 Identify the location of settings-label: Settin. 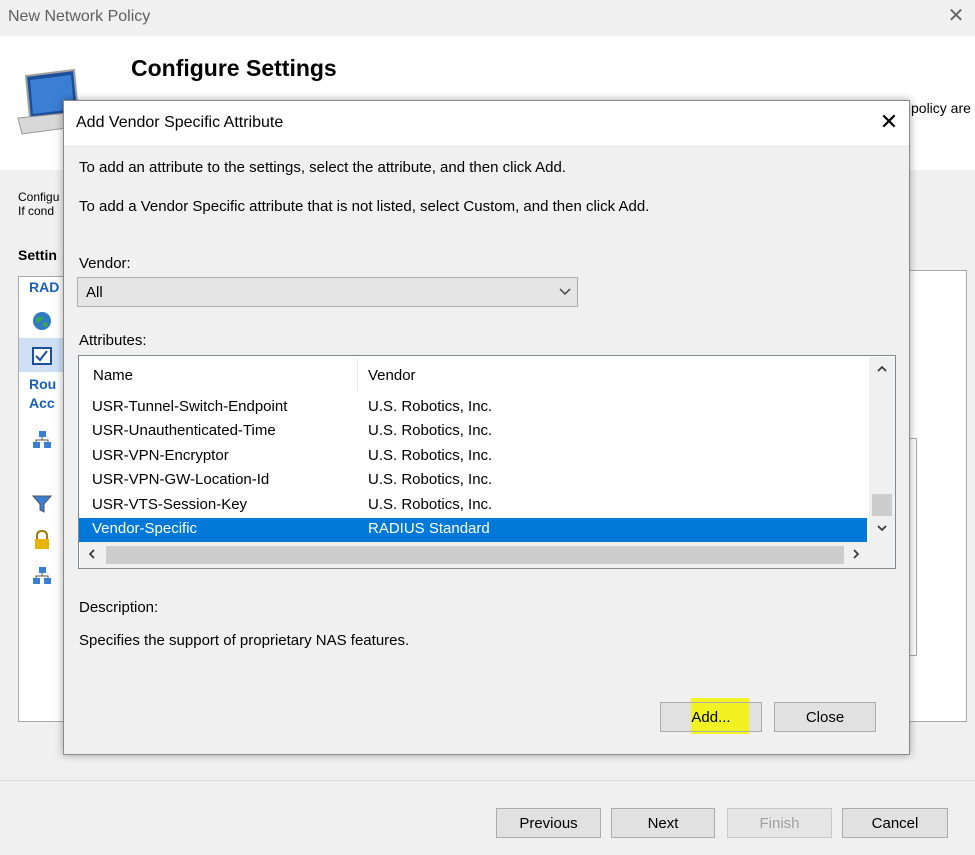
(37, 255).